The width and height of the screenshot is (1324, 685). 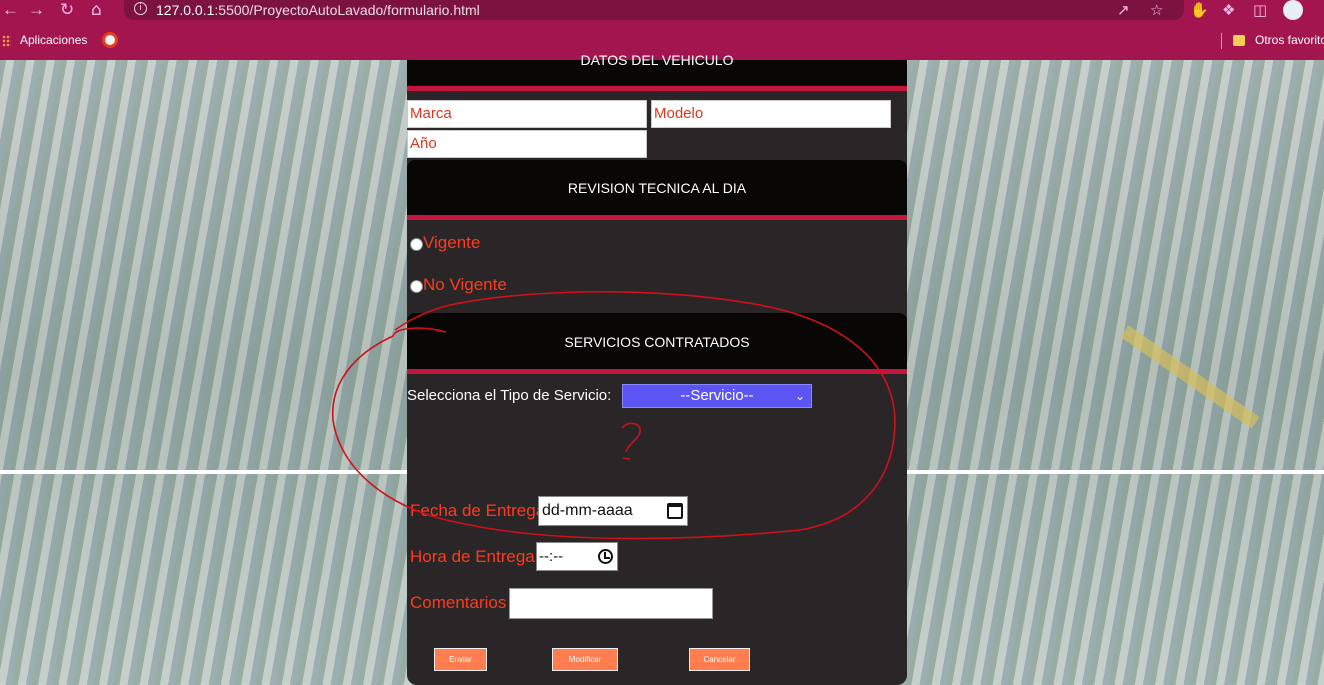 What do you see at coordinates (799, 396) in the screenshot?
I see `chevron-down-icon: ⌄` at bounding box center [799, 396].